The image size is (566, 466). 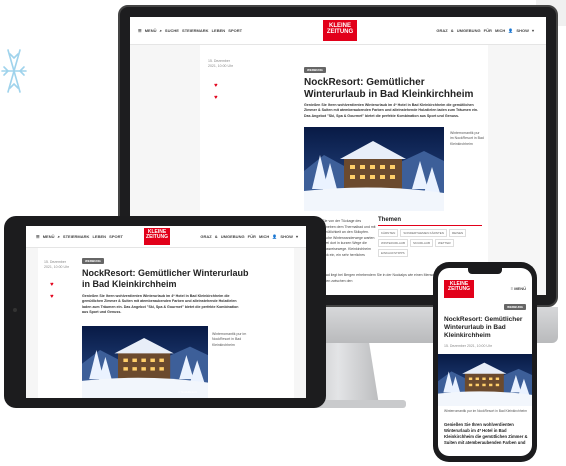 I want to click on main-nav: ☰ MENÜ ⌕ STEIERMARK LEBEN SPORT, so click(x=79, y=236).